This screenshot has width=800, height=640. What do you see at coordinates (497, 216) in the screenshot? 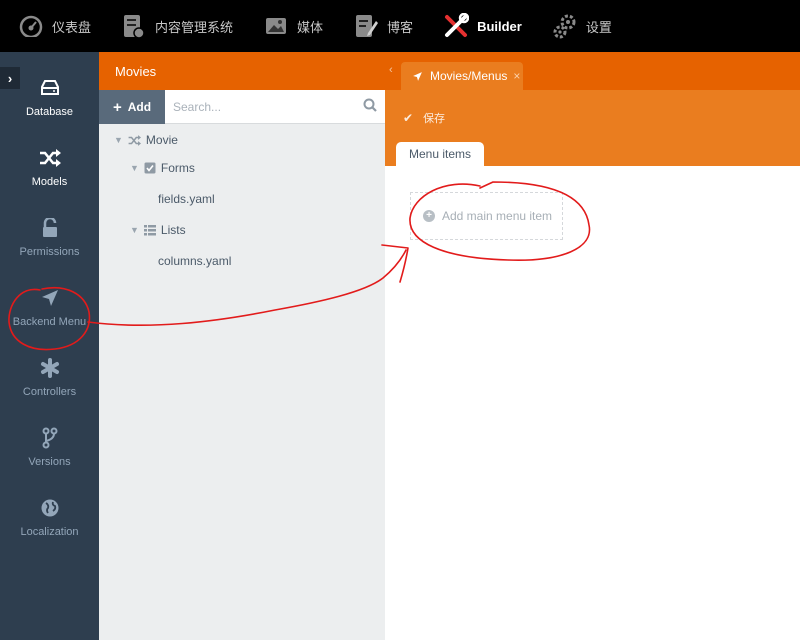
I see `add-menu-label: Add main menu item` at bounding box center [497, 216].